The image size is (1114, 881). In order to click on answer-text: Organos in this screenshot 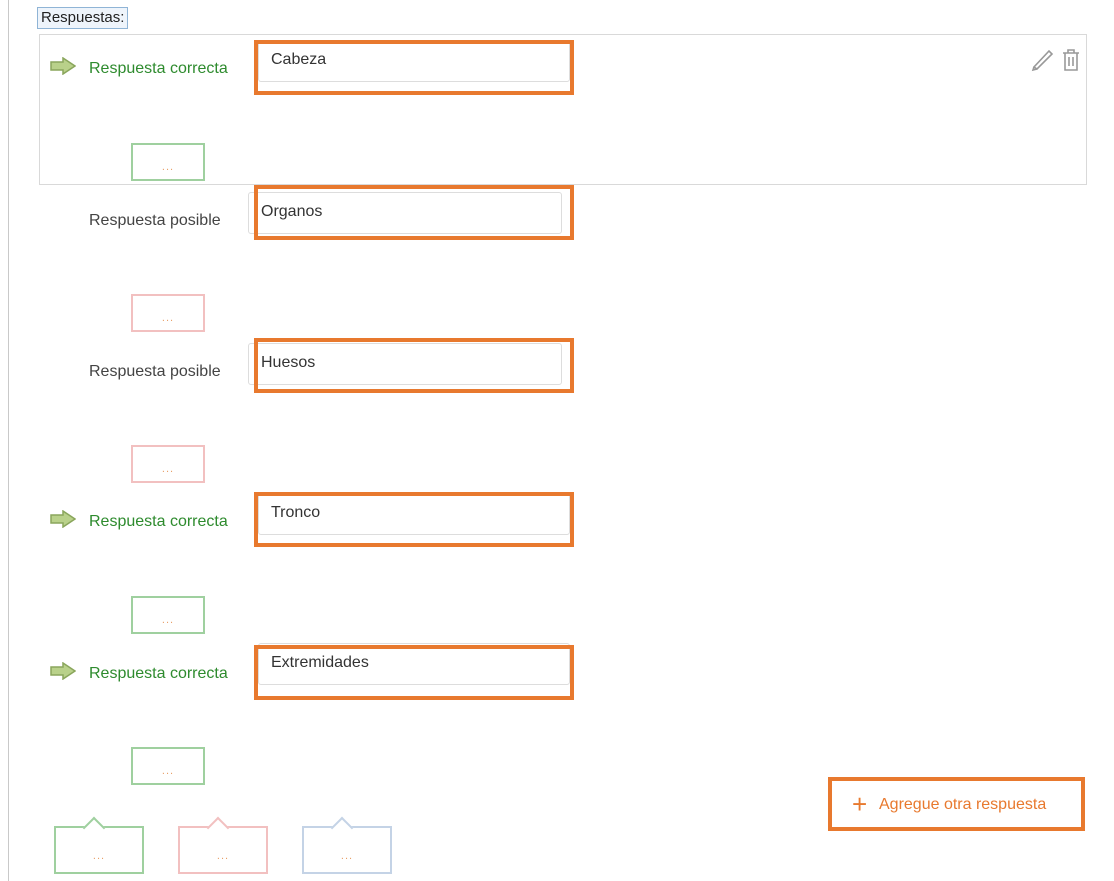, I will do `click(292, 211)`.